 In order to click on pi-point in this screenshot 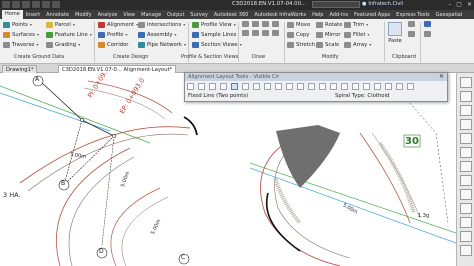, I will do `click(82, 120)`.